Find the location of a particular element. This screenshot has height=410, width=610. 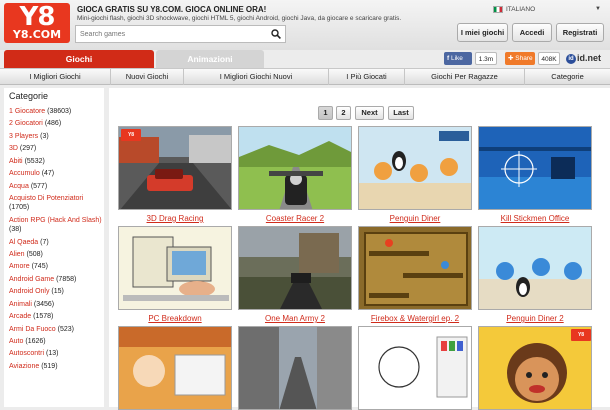

list-item: Al Qaeda (7) is located at coordinates (56, 242).